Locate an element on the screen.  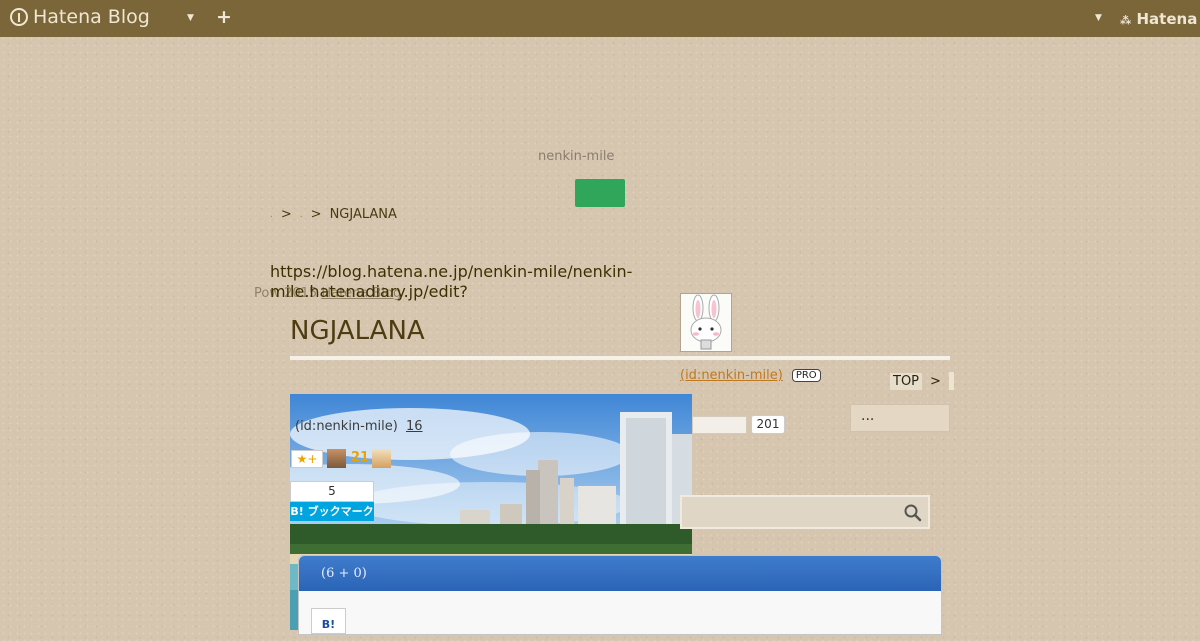
pro-badge: PRO is located at coordinates (806, 375).